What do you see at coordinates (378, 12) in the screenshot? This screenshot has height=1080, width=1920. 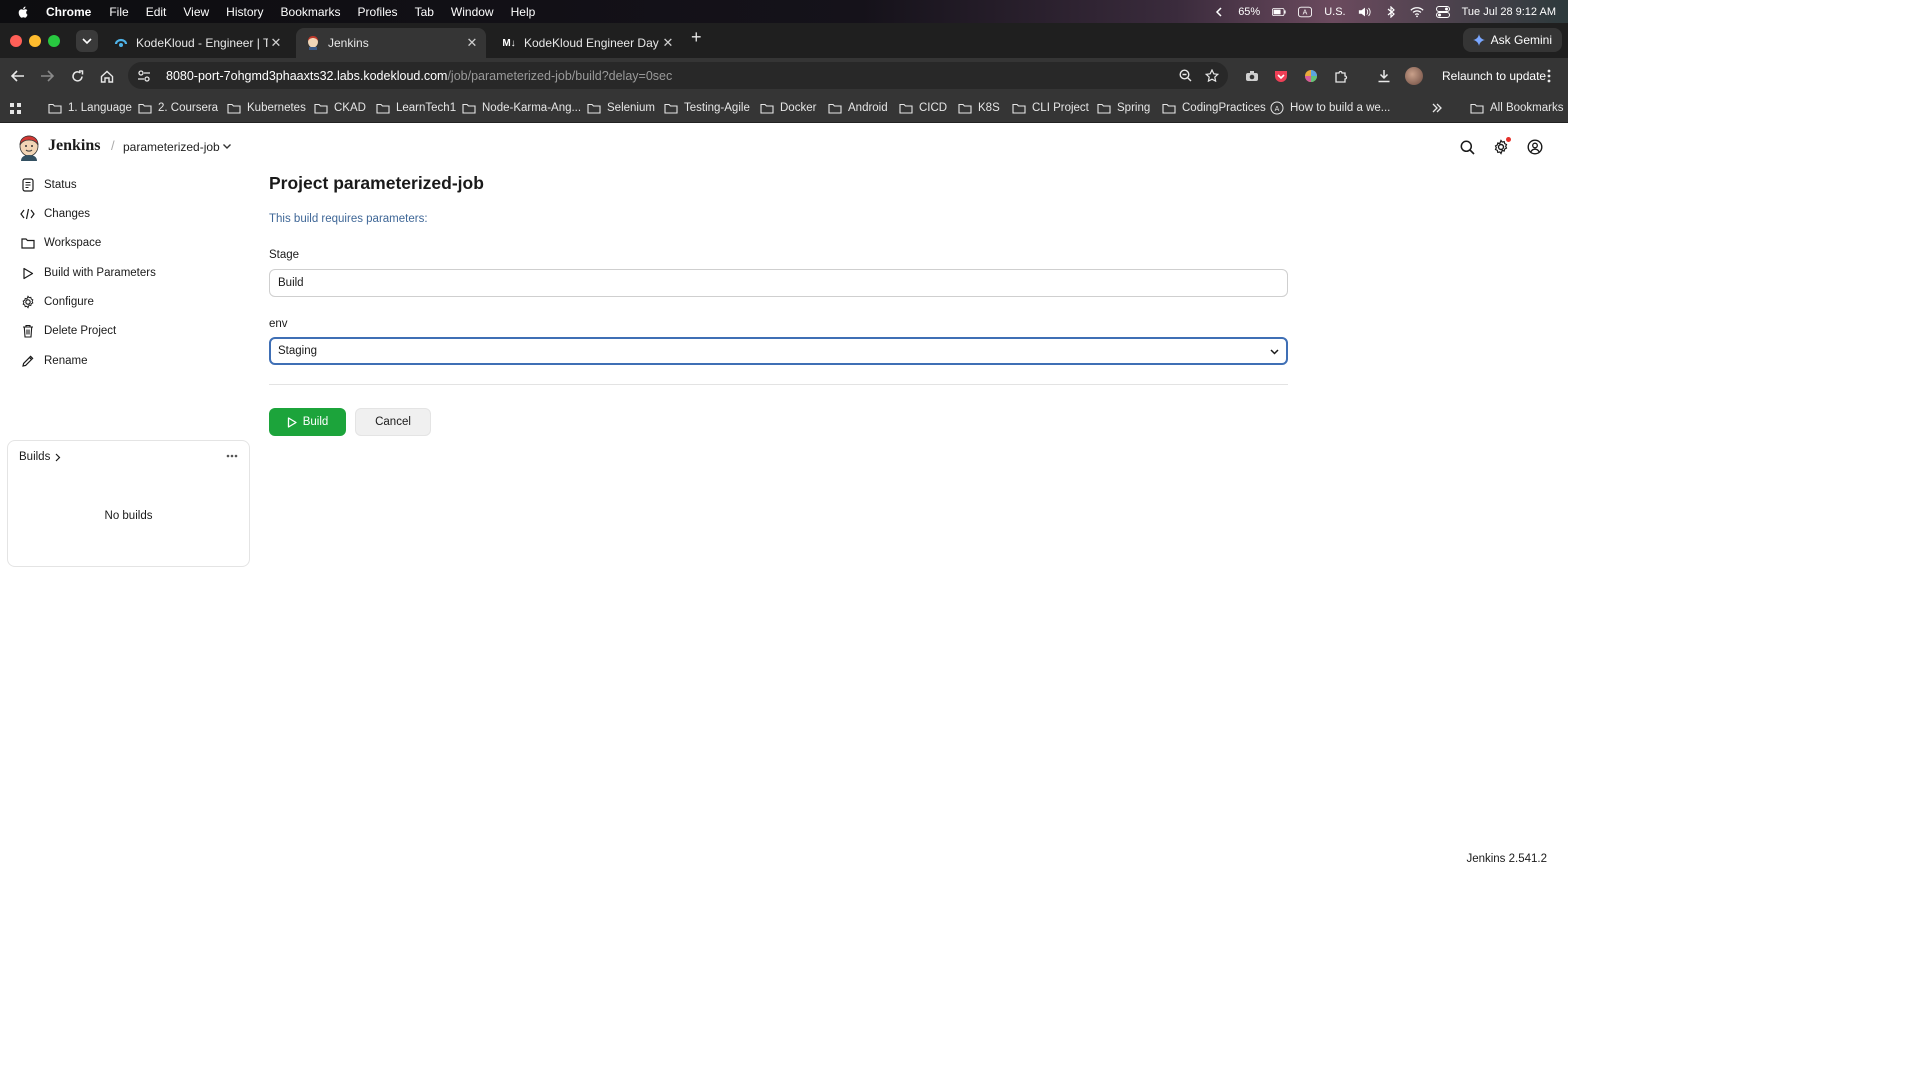 I see `menu-profiles: Profiles` at bounding box center [378, 12].